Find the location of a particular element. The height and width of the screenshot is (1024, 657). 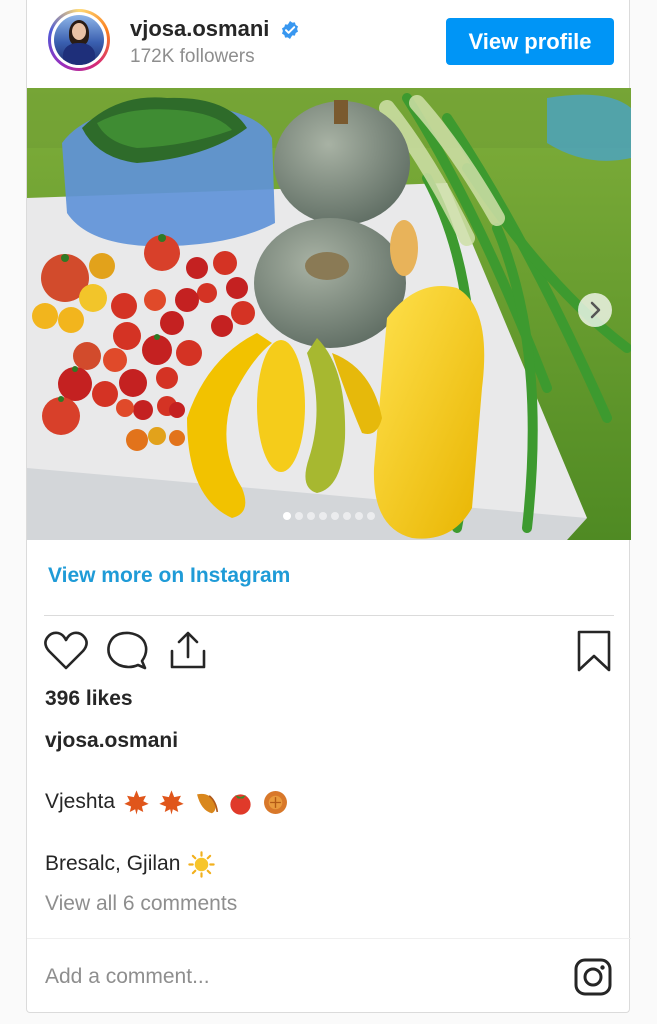

add-comment-input is located at coordinates (295, 977).